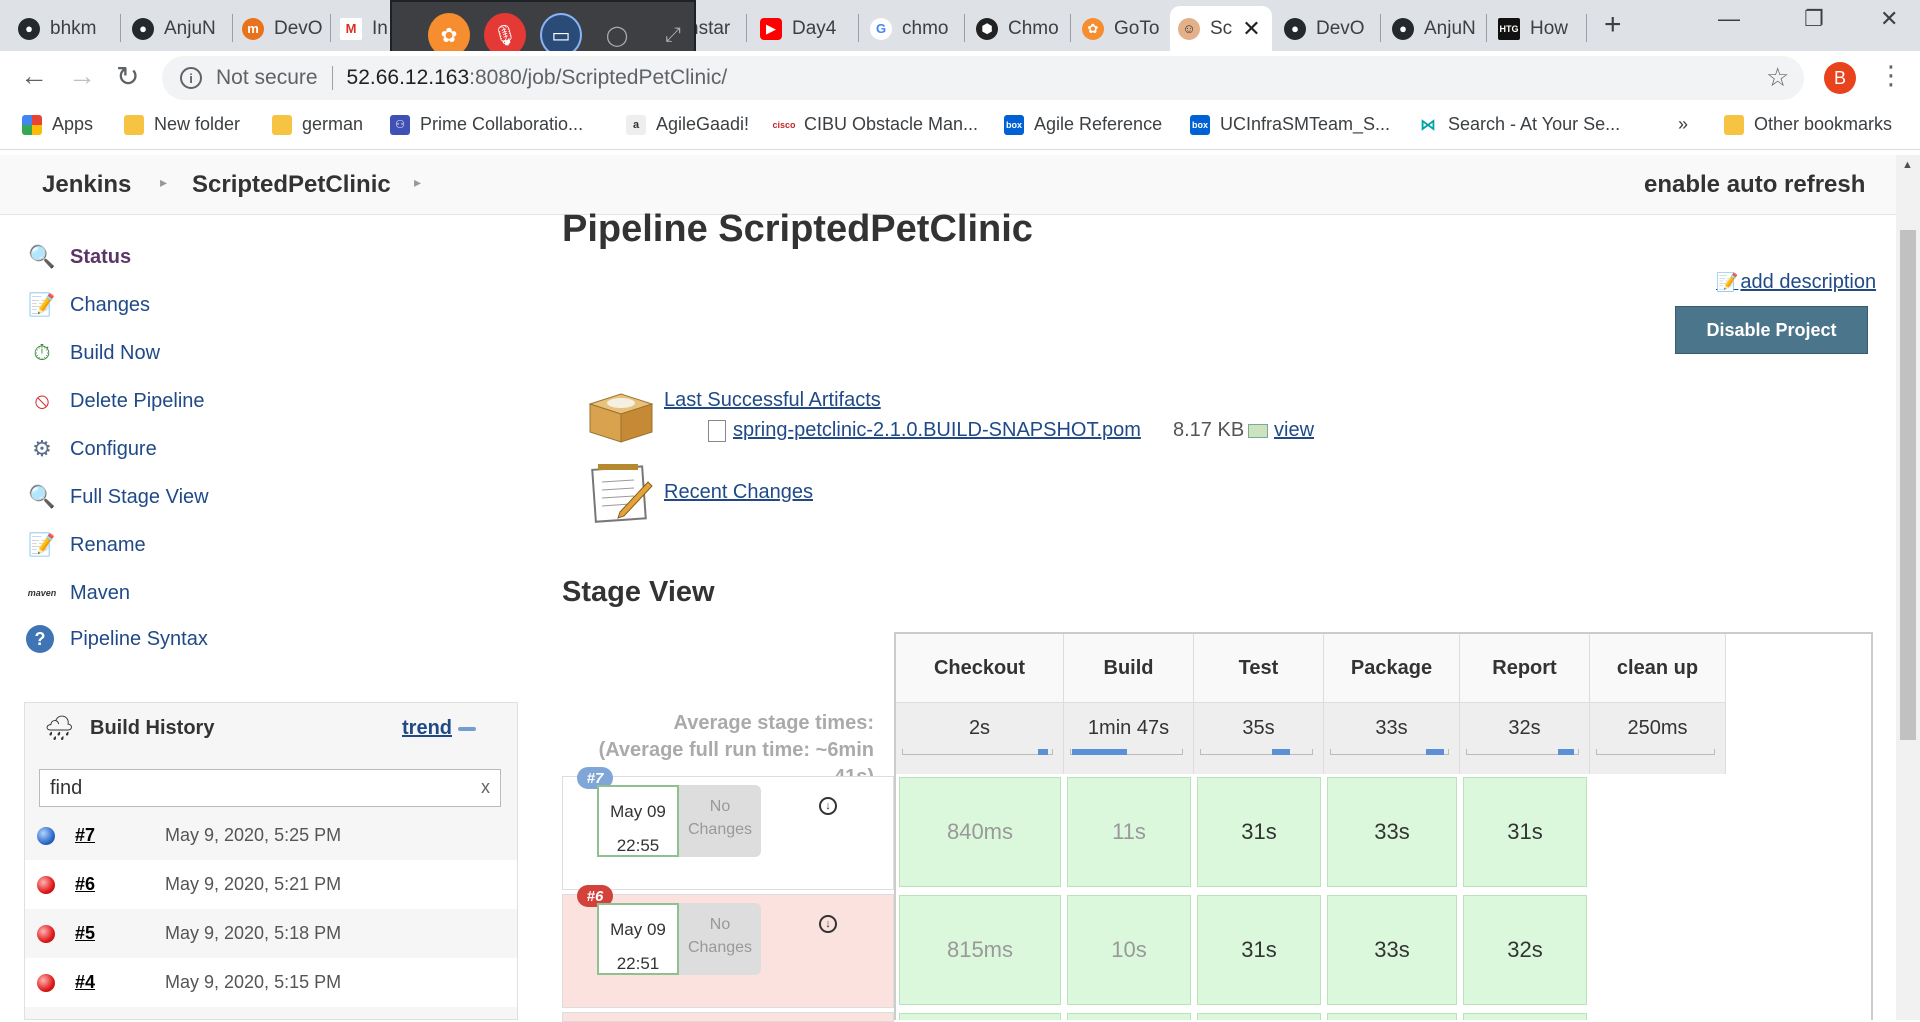  Describe the element at coordinates (120, 982) in the screenshot. I see `build-number-link: #4` at that location.